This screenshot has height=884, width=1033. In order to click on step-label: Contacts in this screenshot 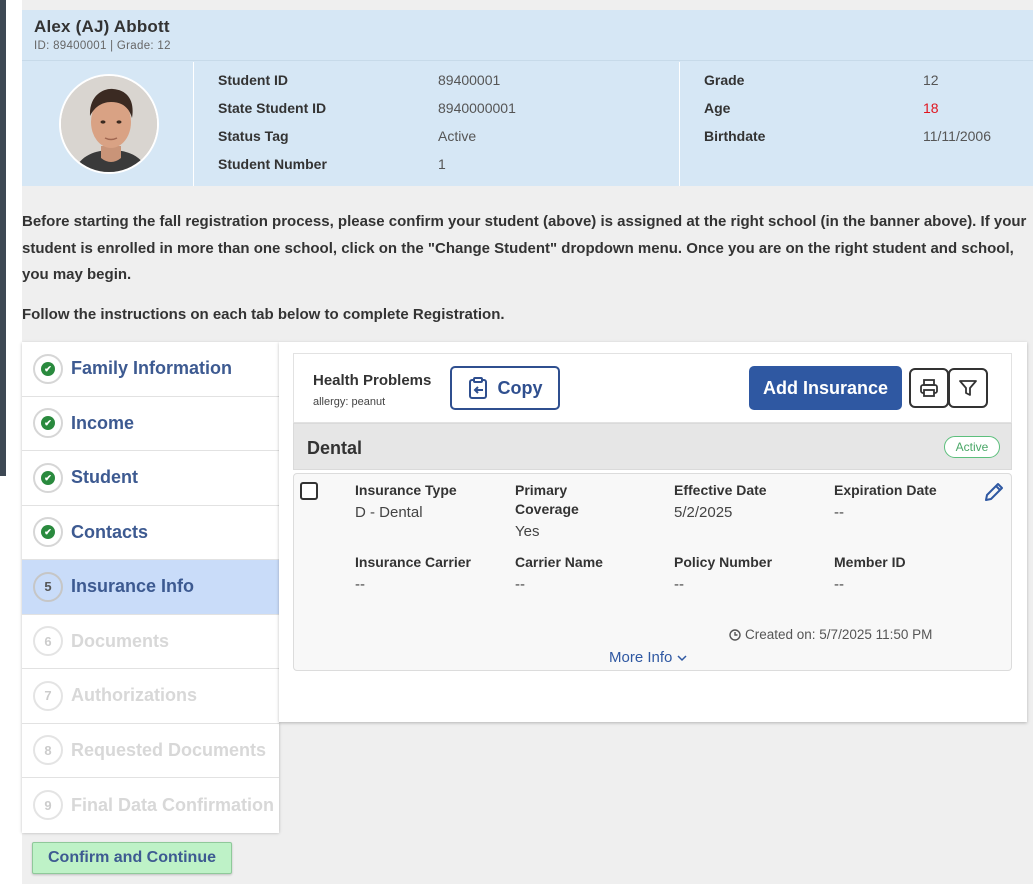, I will do `click(110, 531)`.